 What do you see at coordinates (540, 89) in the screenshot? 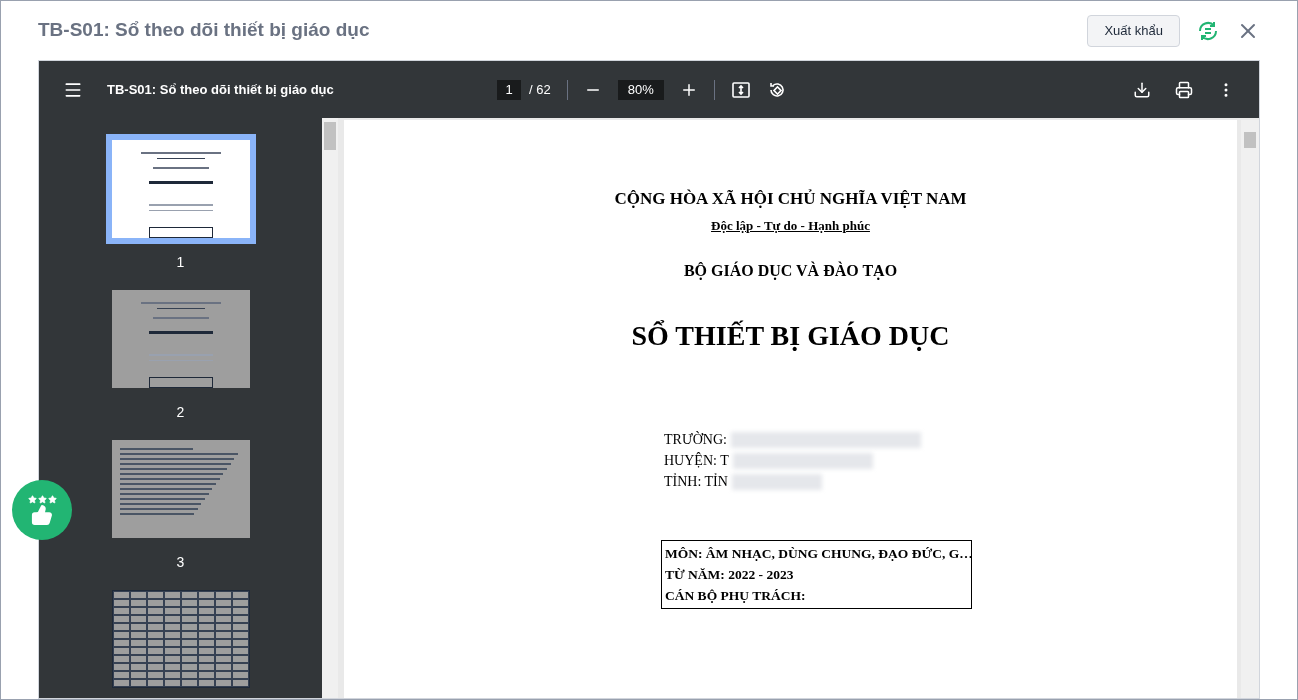
I see `page-count: / 62` at bounding box center [540, 89].